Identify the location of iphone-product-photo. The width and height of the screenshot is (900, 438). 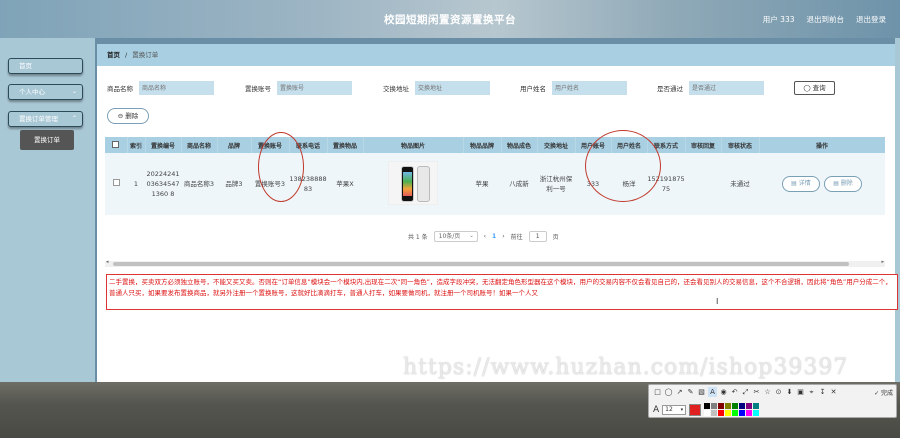
(413, 182).